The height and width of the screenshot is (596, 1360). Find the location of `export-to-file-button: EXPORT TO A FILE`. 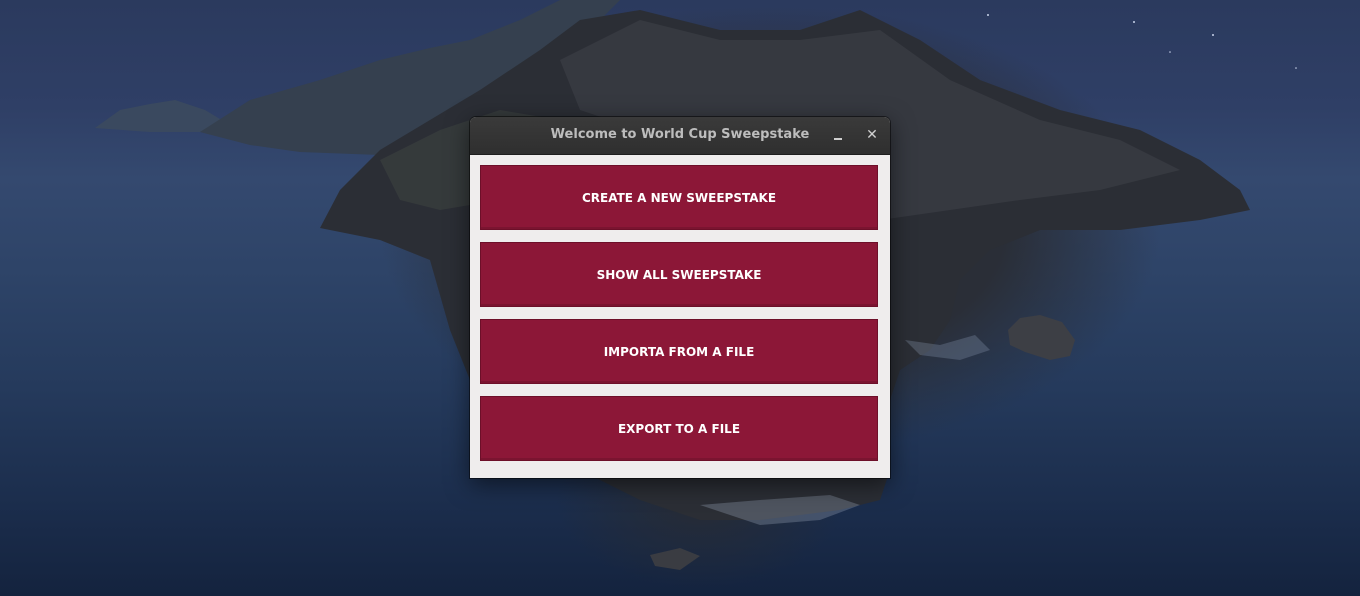

export-to-file-button: EXPORT TO A FILE is located at coordinates (679, 428).